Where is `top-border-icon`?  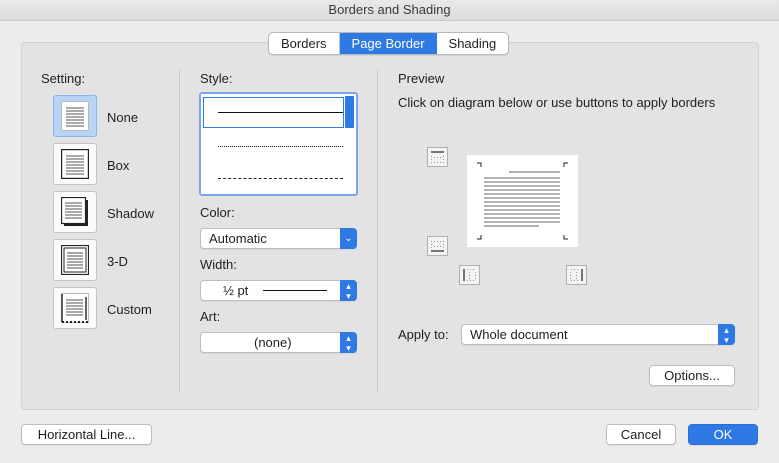
top-border-icon is located at coordinates (437, 157).